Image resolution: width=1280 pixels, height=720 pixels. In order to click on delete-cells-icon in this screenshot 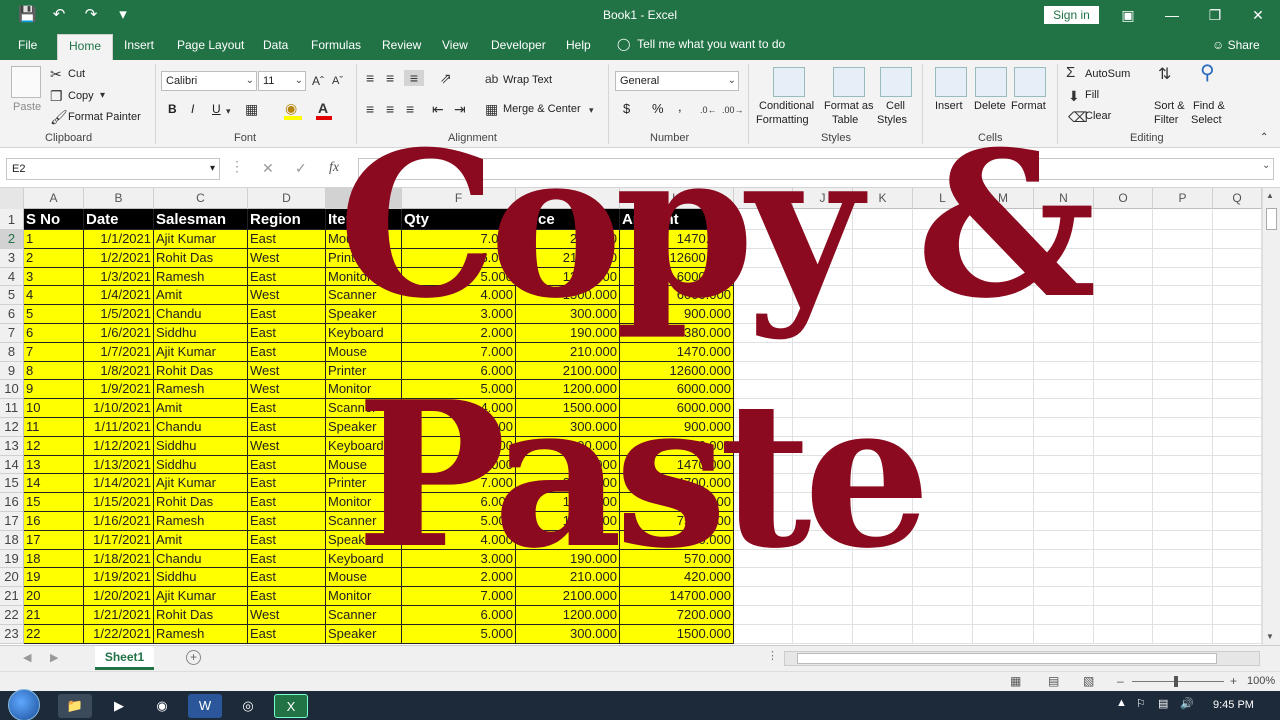, I will do `click(991, 82)`.